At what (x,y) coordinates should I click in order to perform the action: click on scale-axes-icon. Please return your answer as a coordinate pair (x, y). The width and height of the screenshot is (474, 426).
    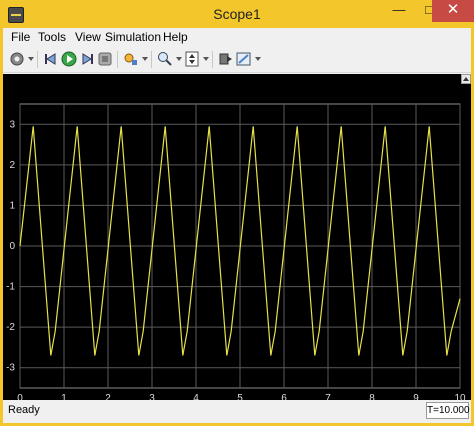
    Looking at the image, I should click on (192, 59).